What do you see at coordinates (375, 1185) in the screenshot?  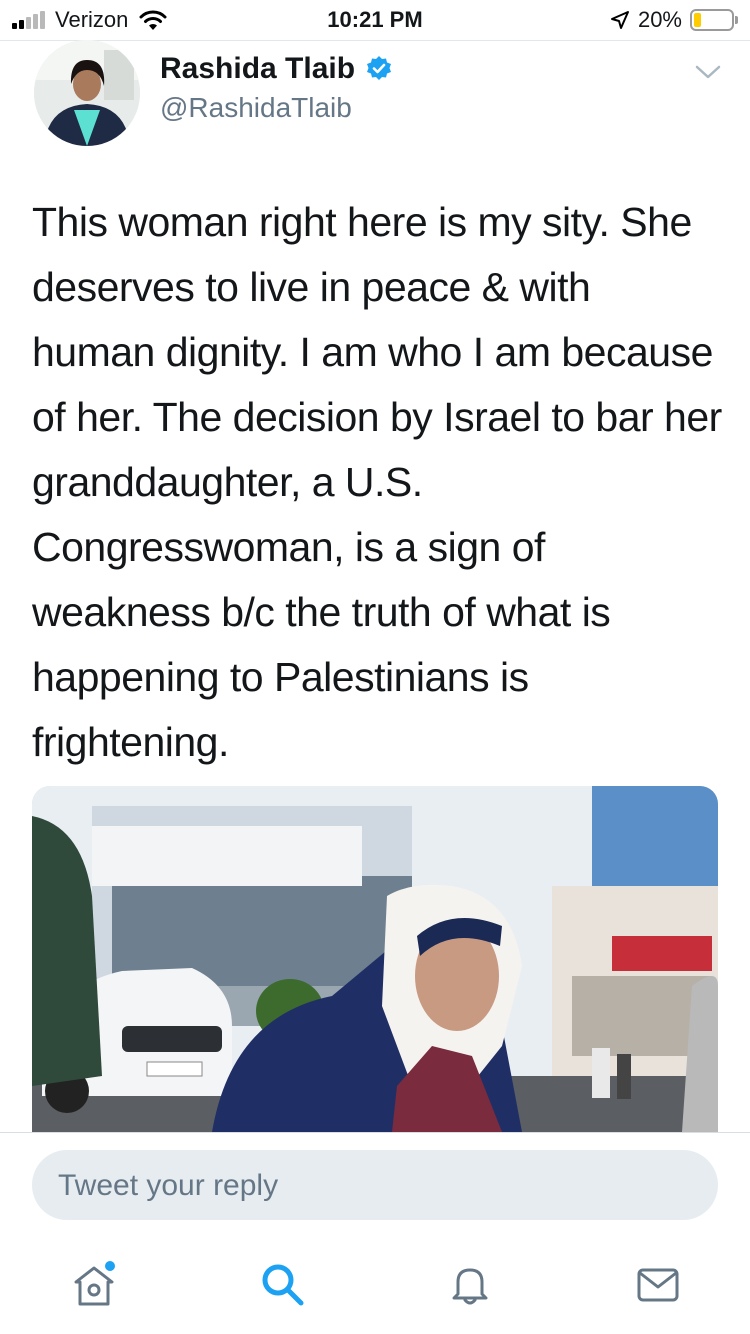 I see `reply-input: Tweet your reply` at bounding box center [375, 1185].